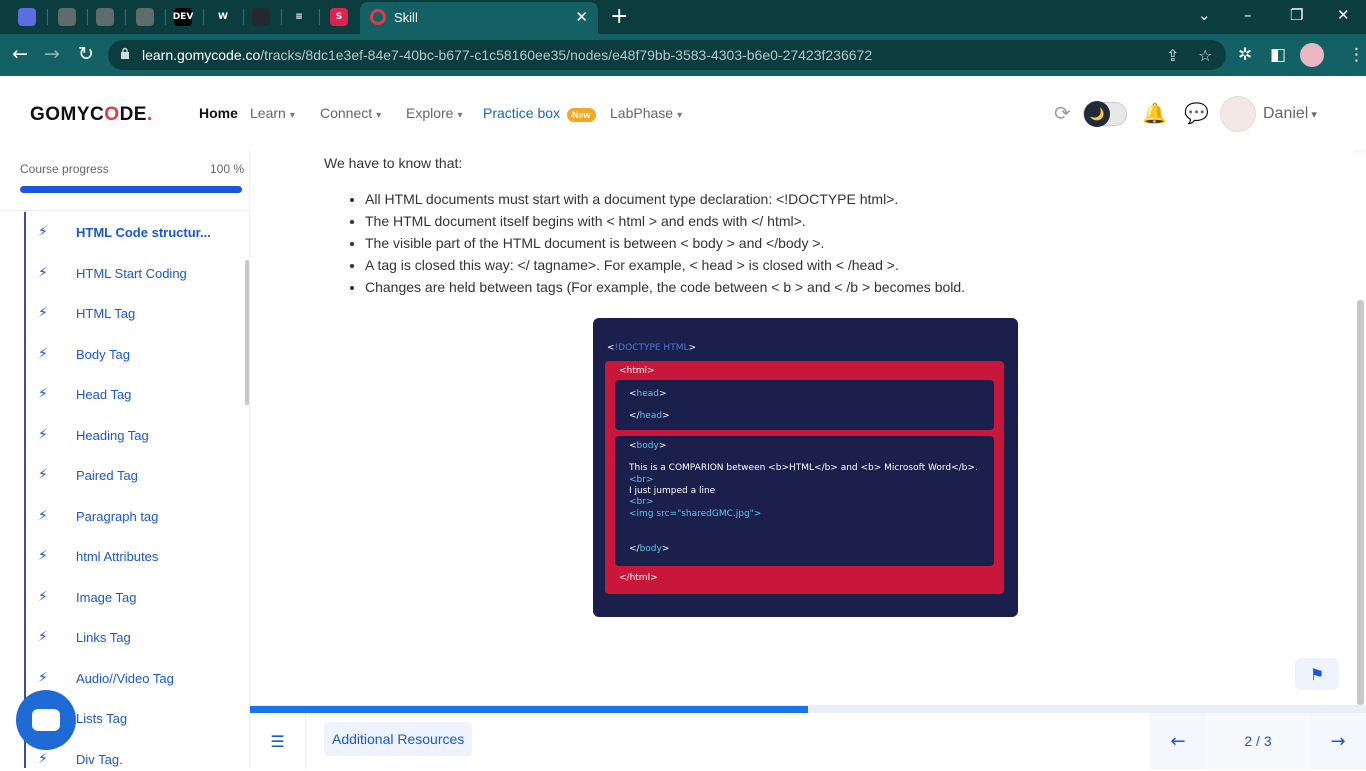 The width and height of the screenshot is (1366, 771). I want to click on body-open-tag: <body>, so click(648, 446).